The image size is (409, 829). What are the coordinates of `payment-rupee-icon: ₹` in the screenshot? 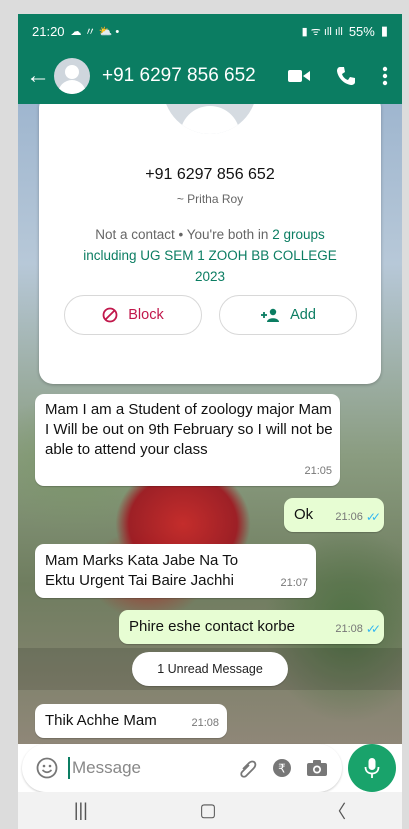 It's located at (282, 768).